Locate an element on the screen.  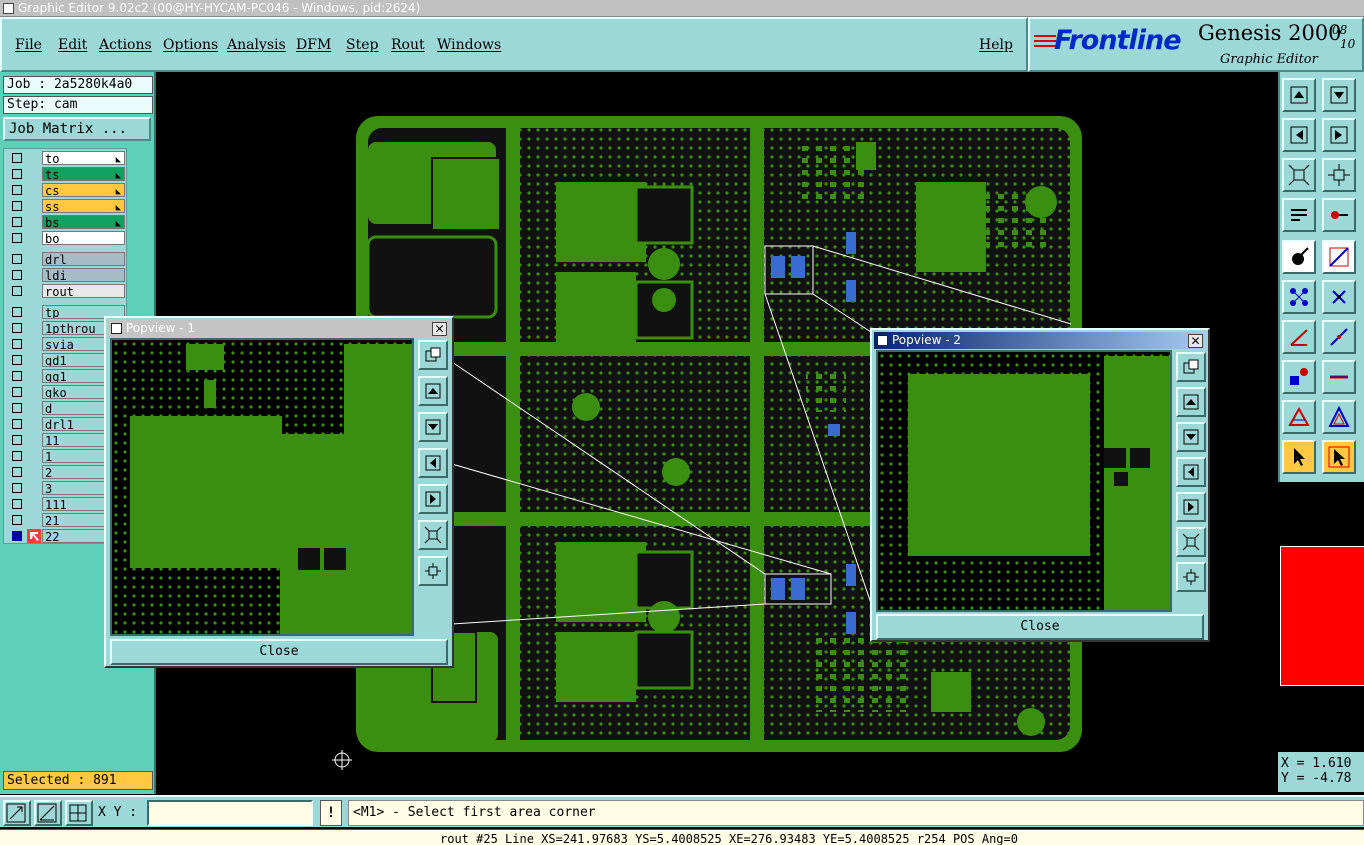
alert-button: ! is located at coordinates (331, 813).